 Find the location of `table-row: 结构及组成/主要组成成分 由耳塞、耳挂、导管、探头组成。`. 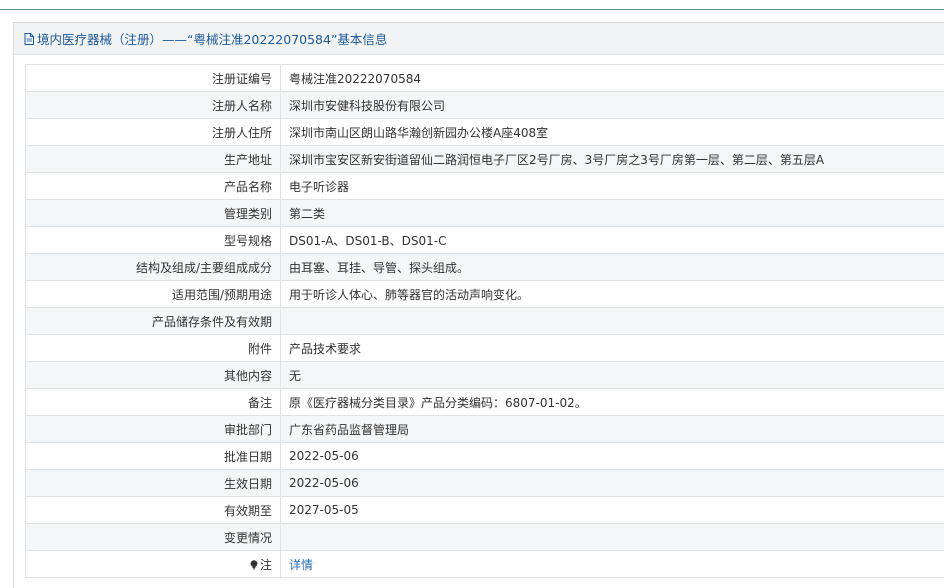

table-row: 结构及组成/主要组成成分 由耳塞、耳挂、导管、探头组成。 is located at coordinates (484, 267).